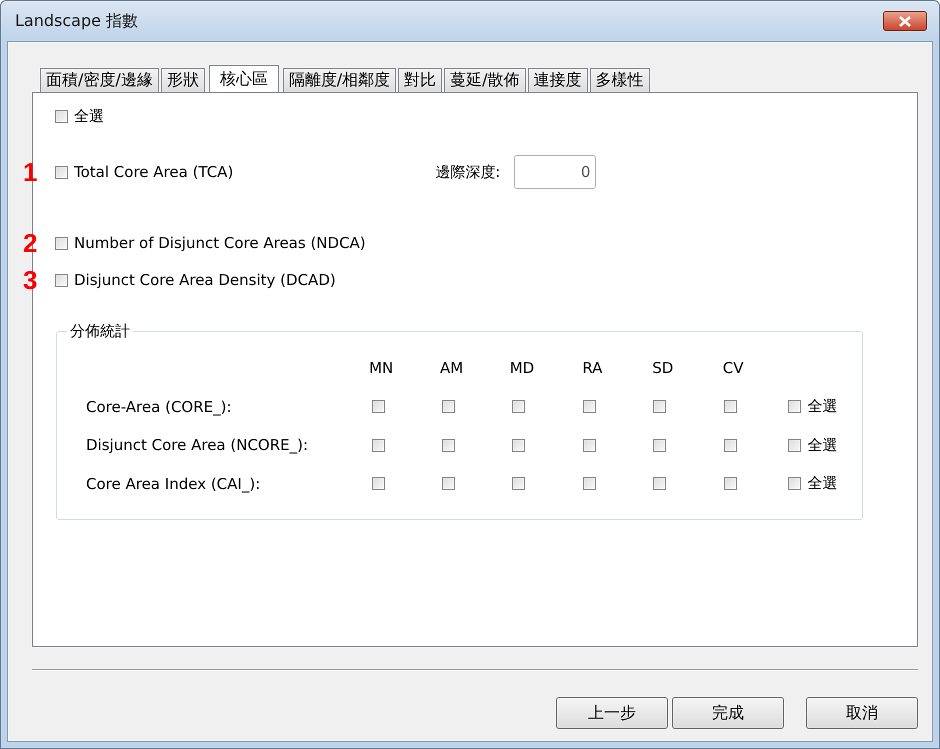 The width and height of the screenshot is (940, 749). Describe the element at coordinates (612, 713) in the screenshot. I see `dialog-button: 上一步` at that location.